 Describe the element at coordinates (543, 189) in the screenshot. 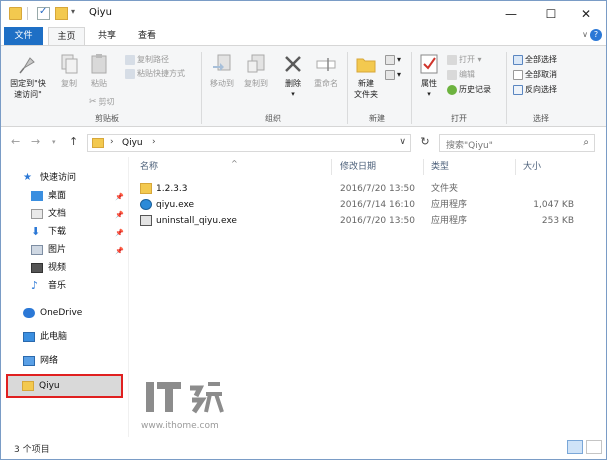

I see `size-cell` at that location.